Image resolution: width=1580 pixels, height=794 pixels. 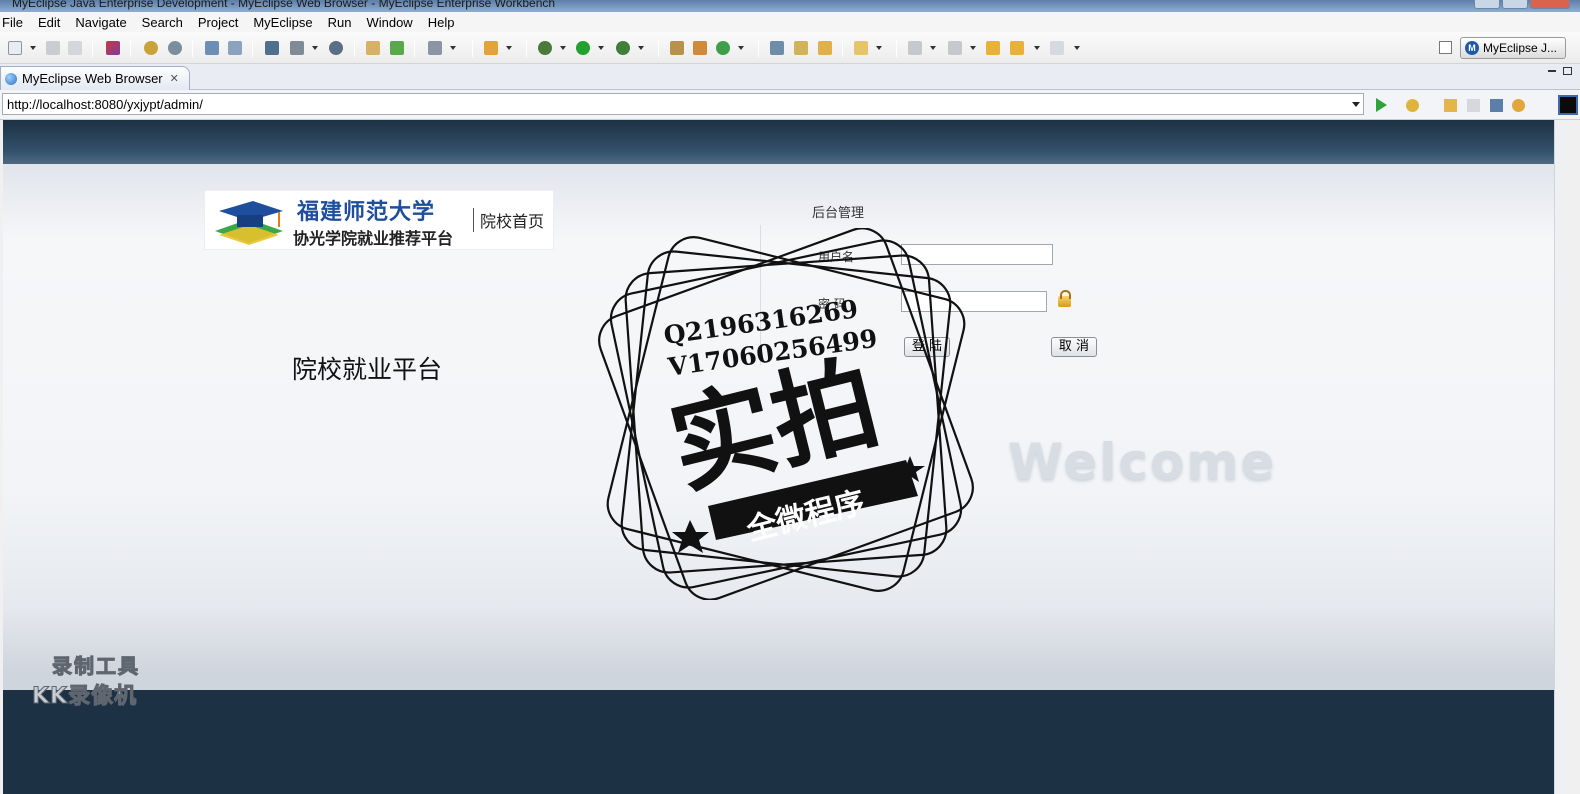 I want to click on browser-address-bar, so click(x=790, y=143).